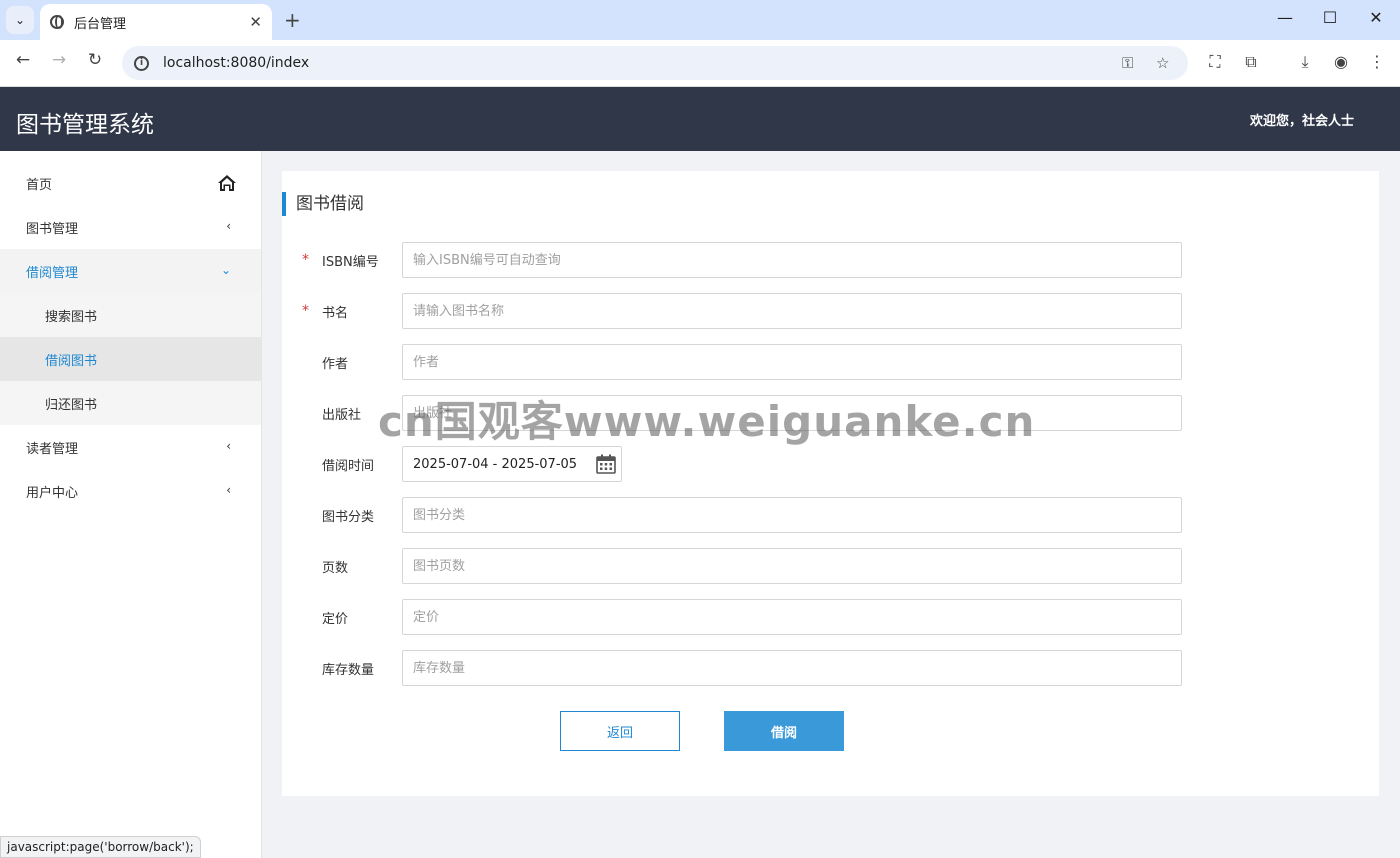  Describe the element at coordinates (495, 464) in the screenshot. I see `date-range-value: 2025-07-04 - 2025-07-05` at that location.